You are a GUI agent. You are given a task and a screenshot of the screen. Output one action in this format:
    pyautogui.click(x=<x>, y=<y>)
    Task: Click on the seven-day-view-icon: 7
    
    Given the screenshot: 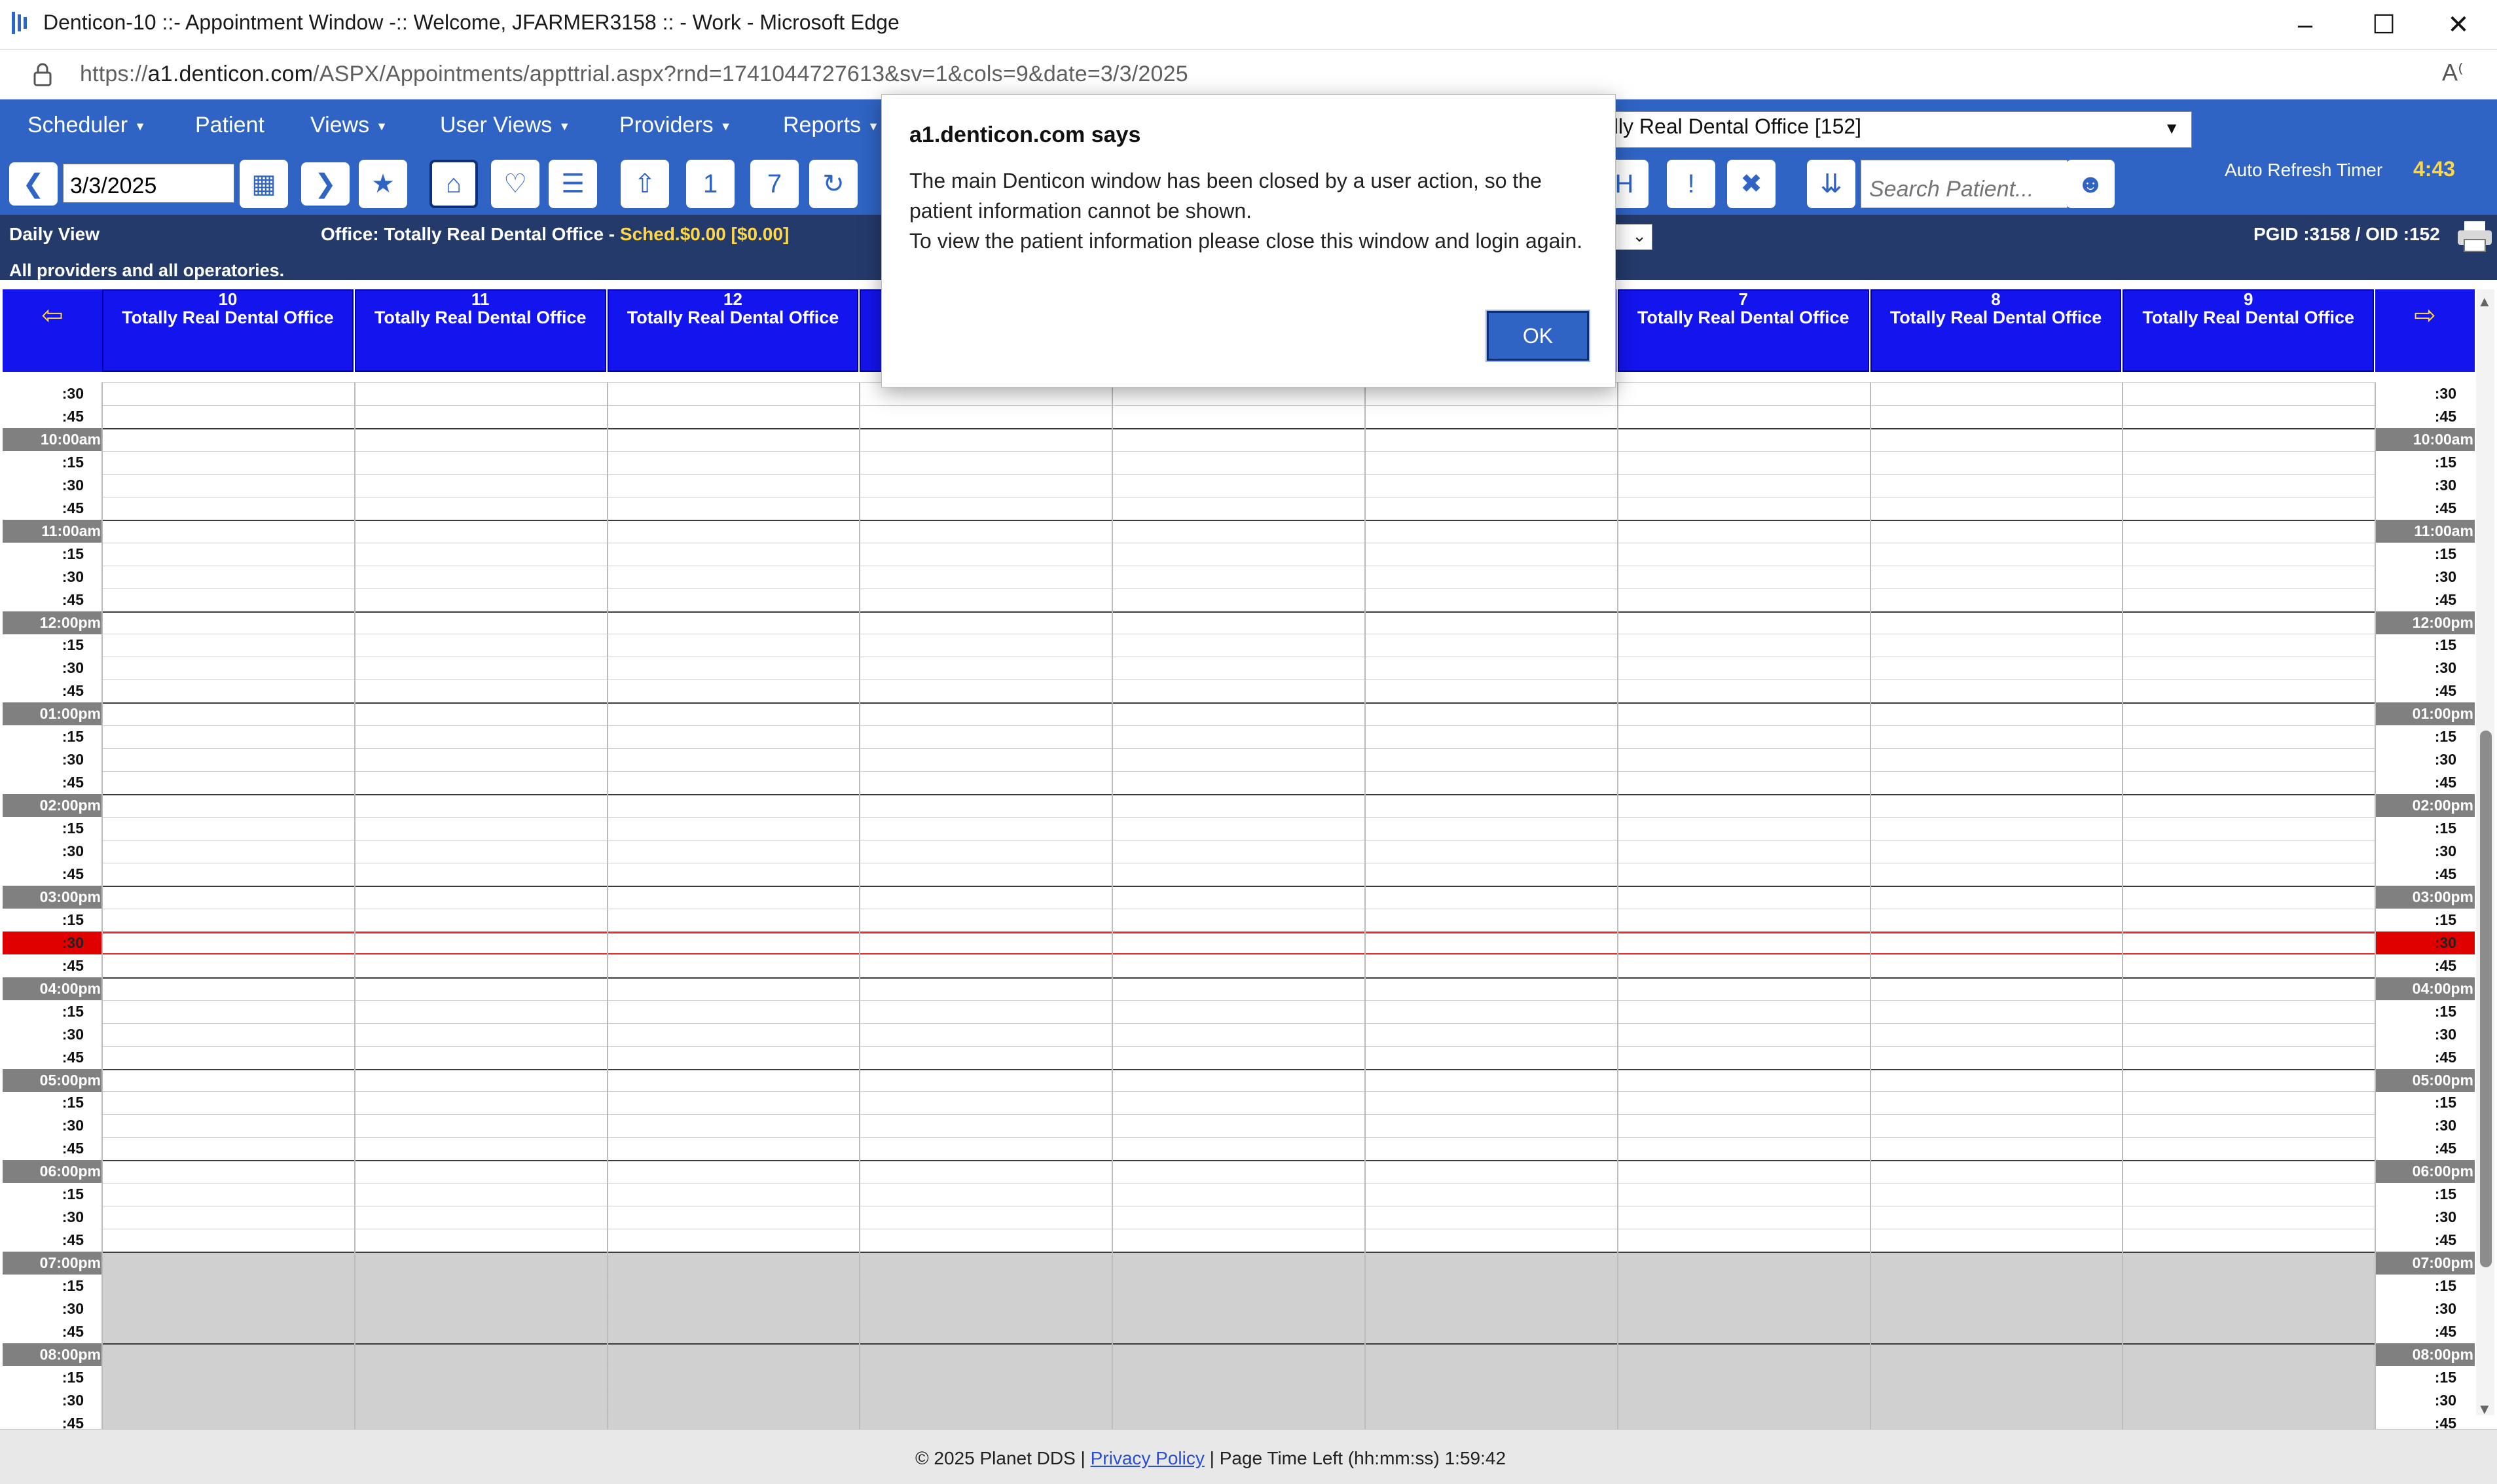 What is the action you would take?
    pyautogui.click(x=774, y=184)
    